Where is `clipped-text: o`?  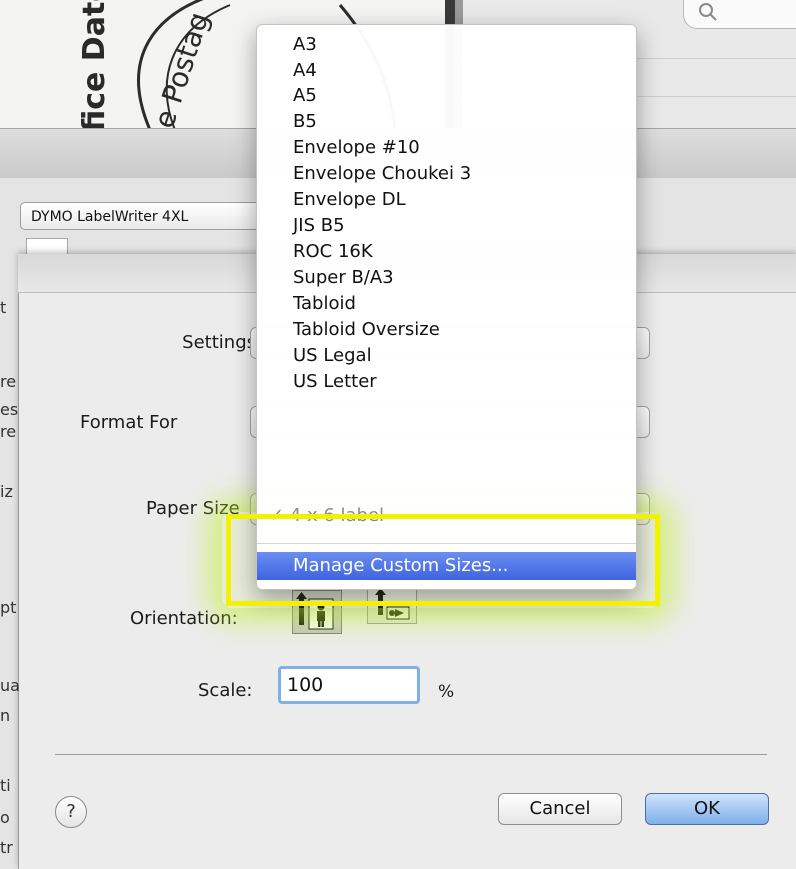 clipped-text: o is located at coordinates (5, 817).